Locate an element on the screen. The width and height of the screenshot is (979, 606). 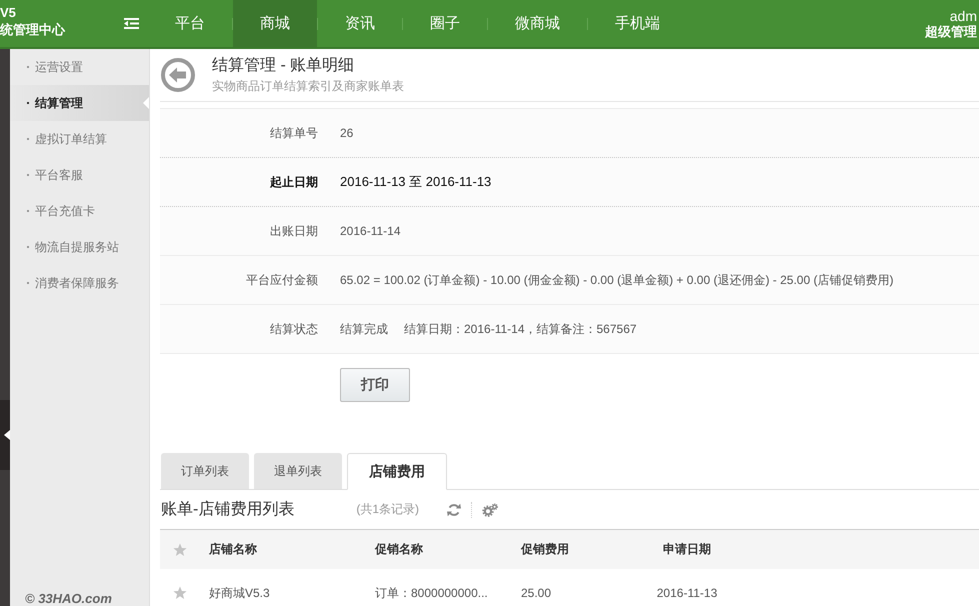
nav-tab: 圈子 is located at coordinates (445, 23).